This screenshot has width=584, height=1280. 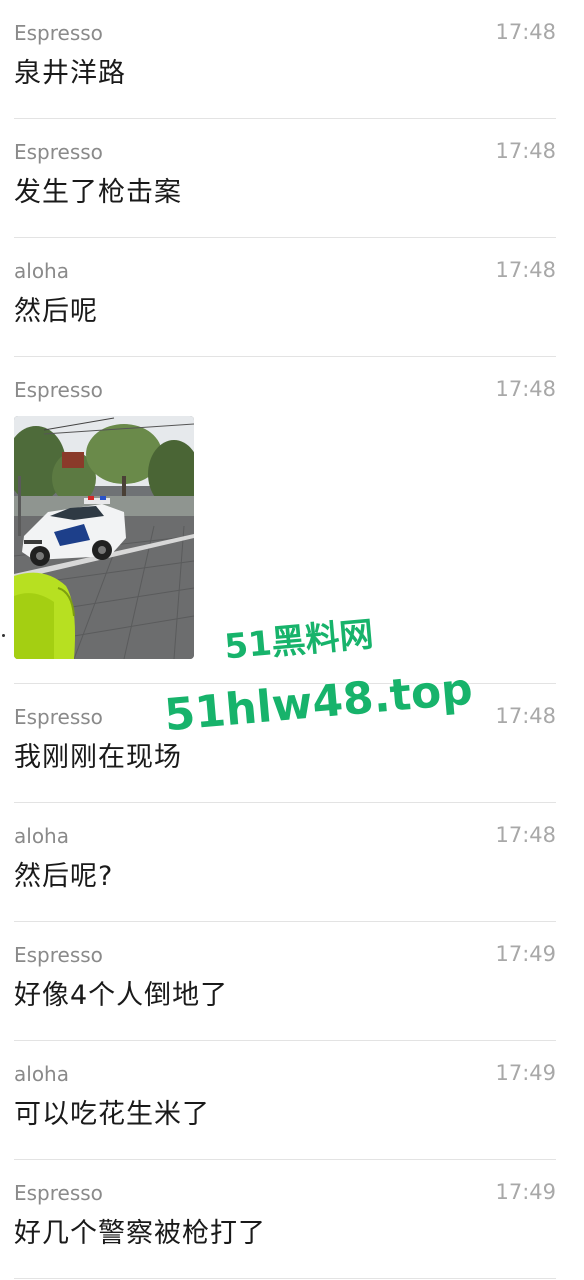 What do you see at coordinates (285, 178) in the screenshot?
I see `message-item: Espresso 17:48 发生了枪击案` at bounding box center [285, 178].